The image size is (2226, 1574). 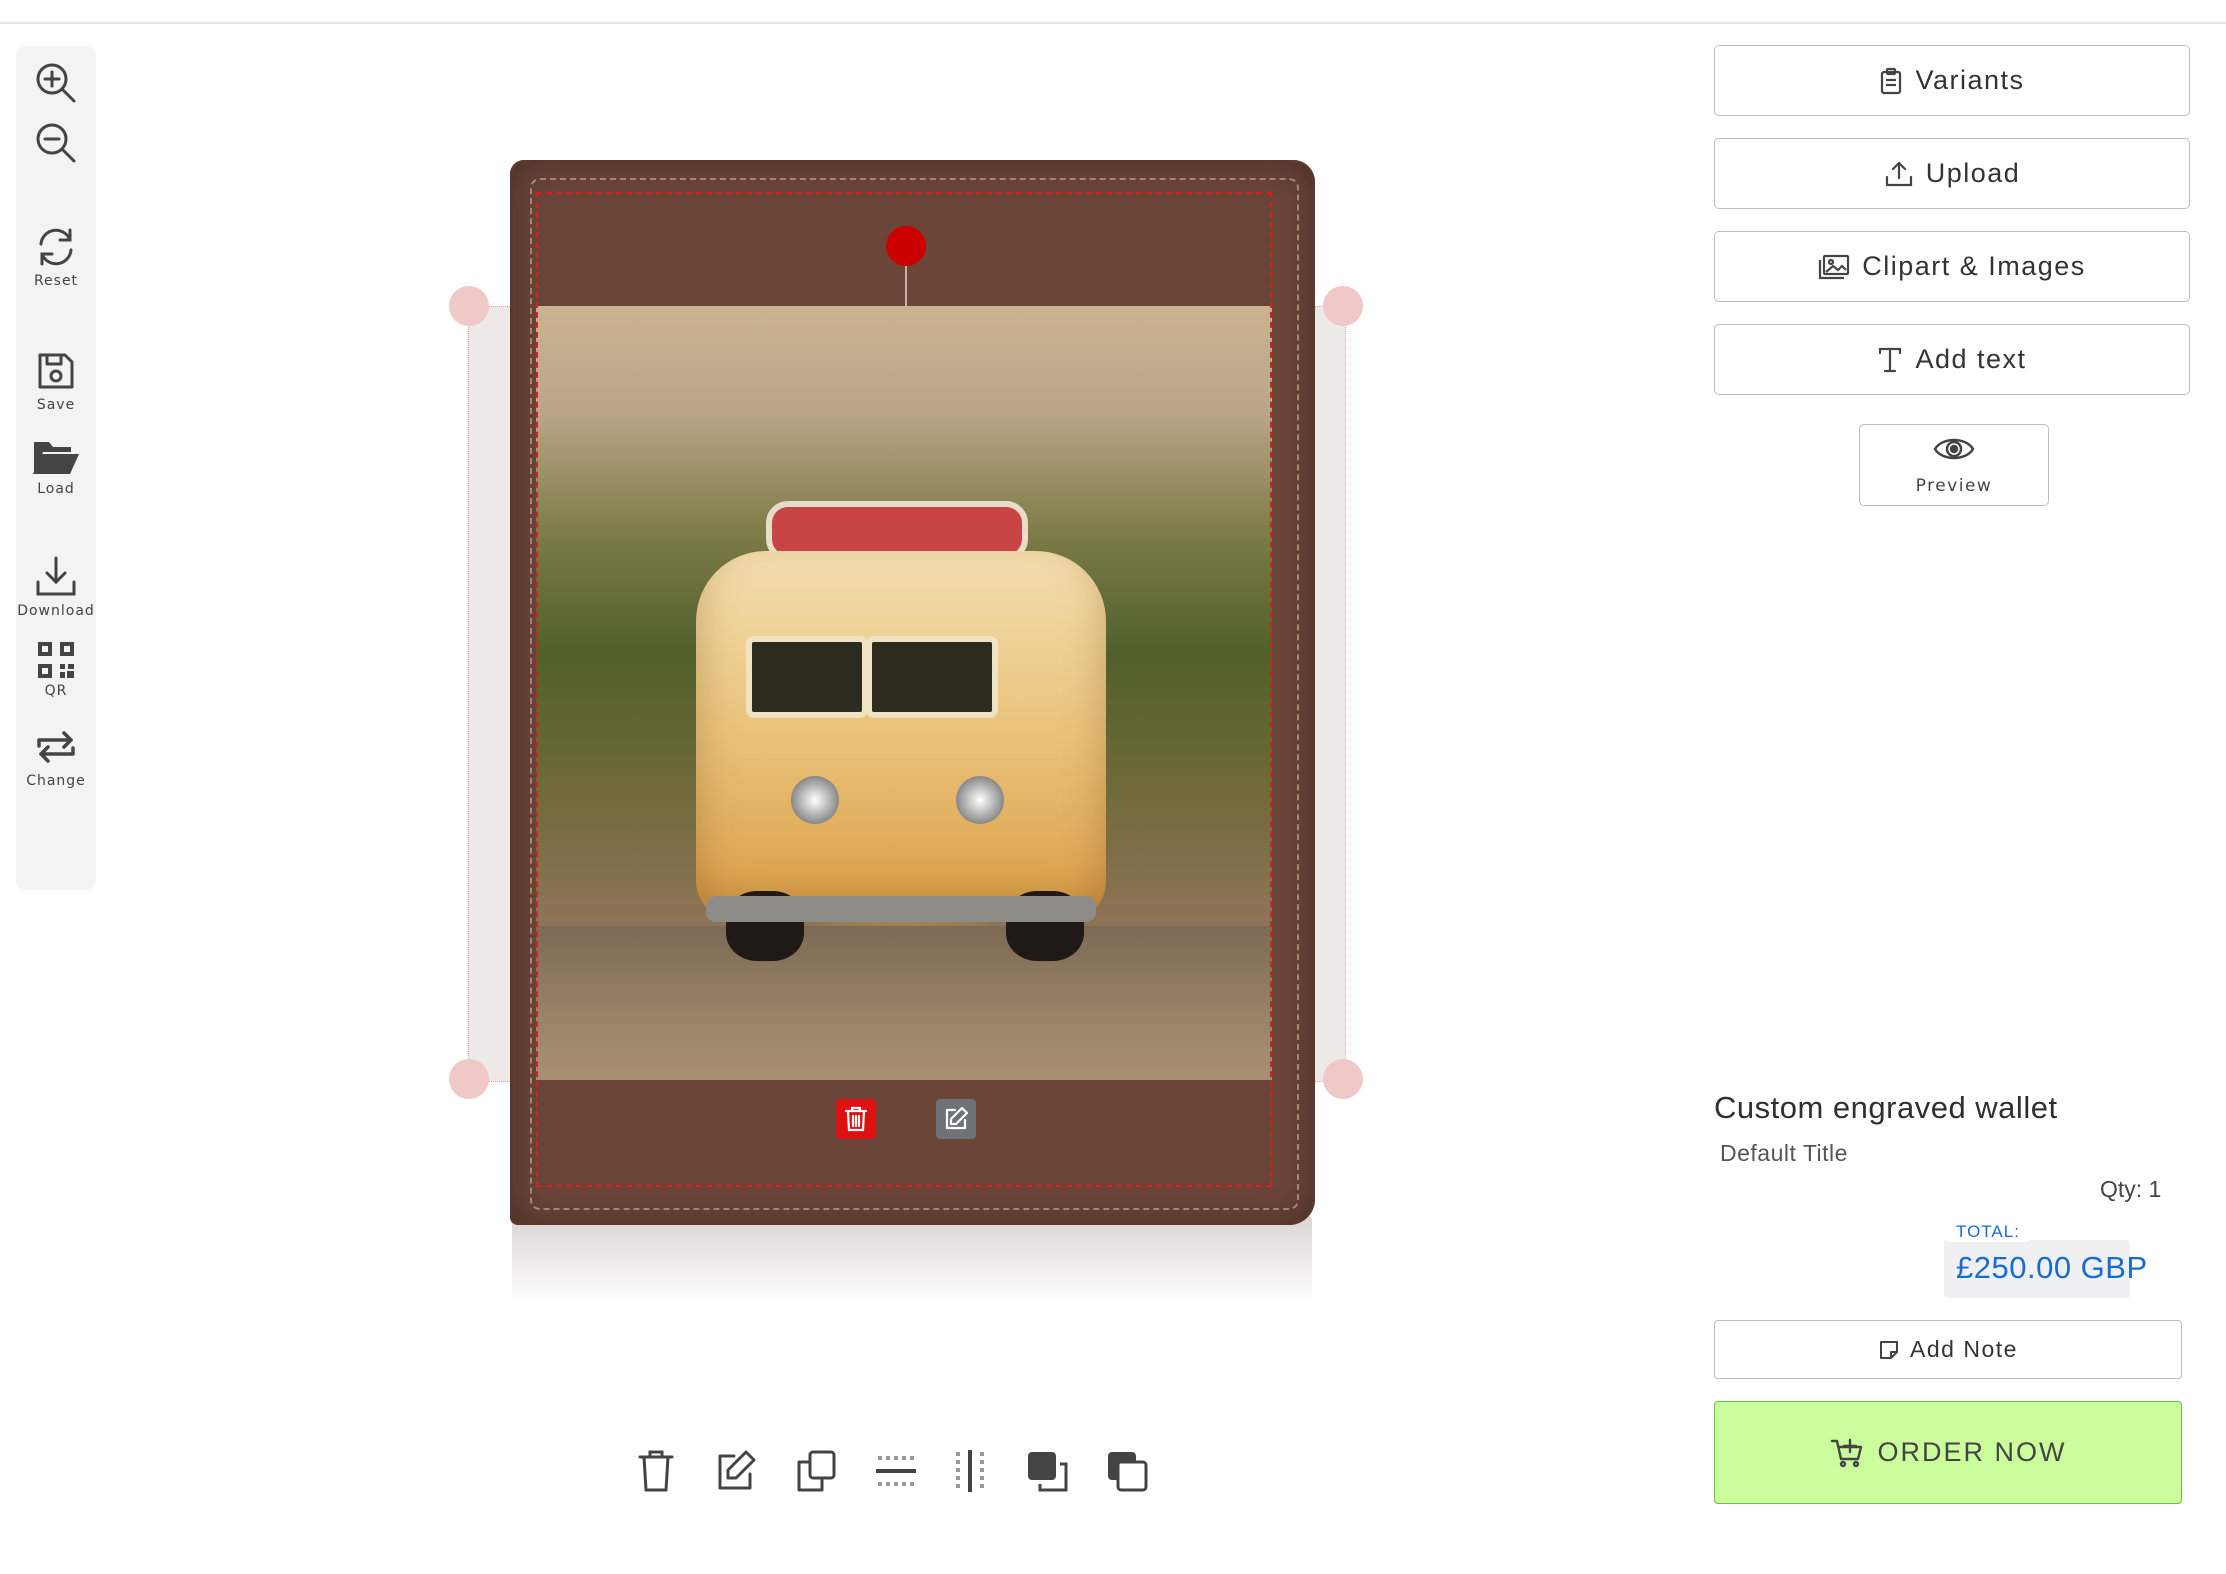 I want to click on images-icon, so click(x=1834, y=266).